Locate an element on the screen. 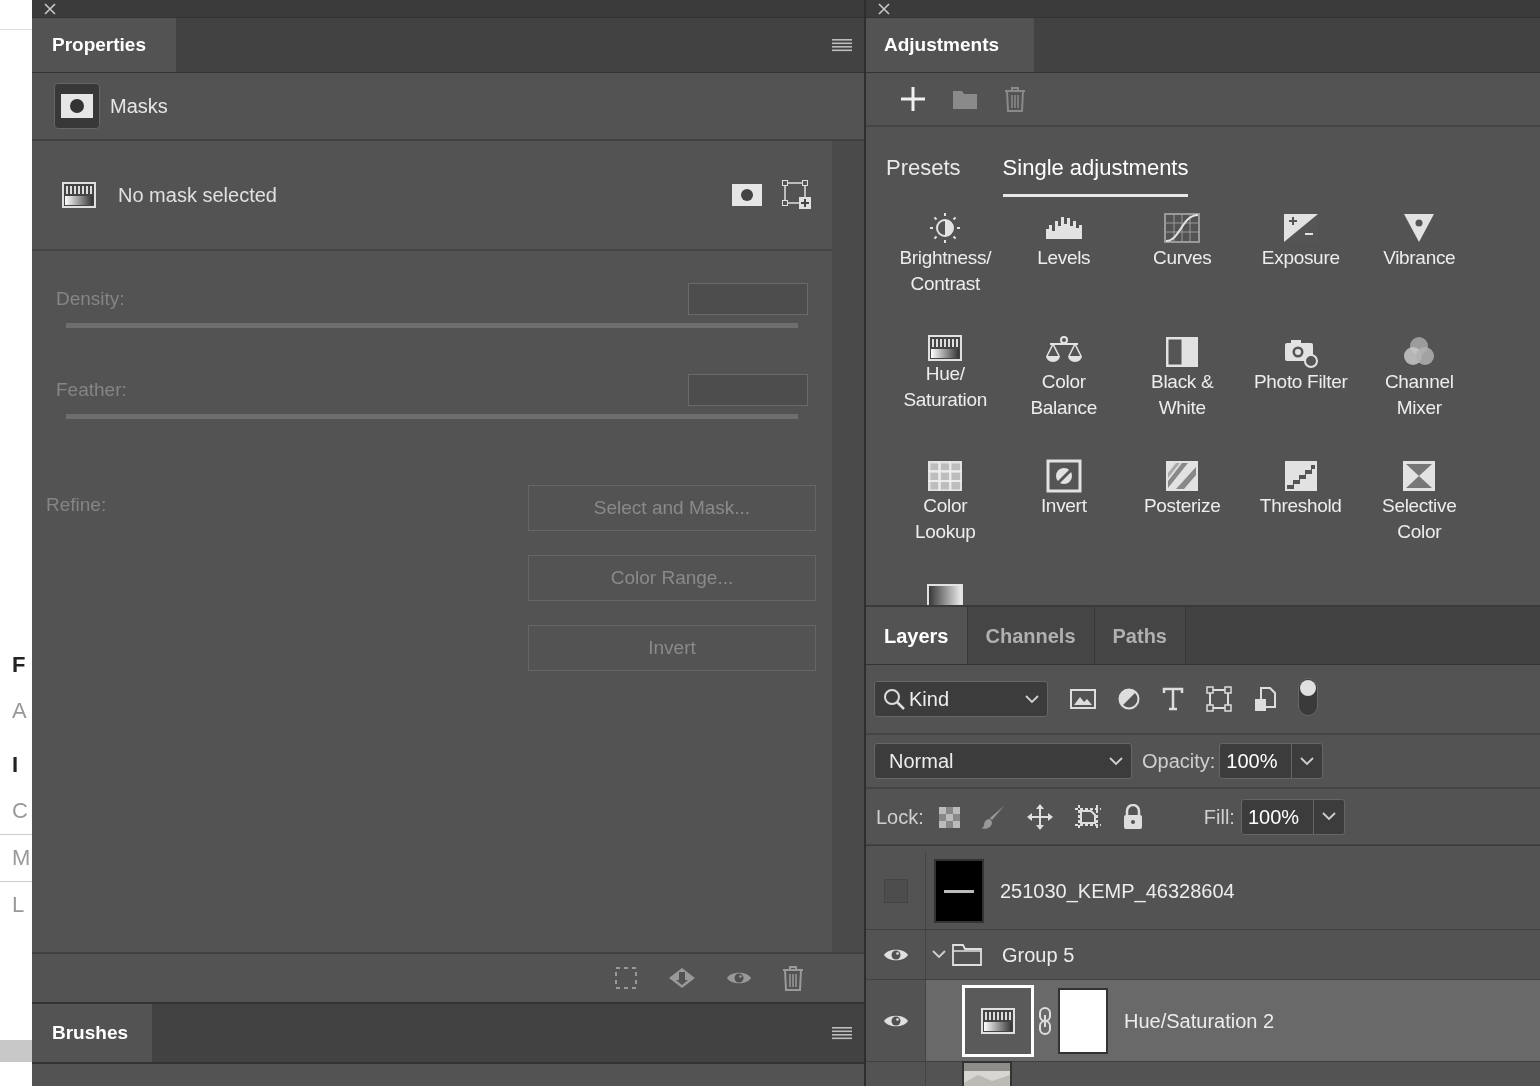 The height and width of the screenshot is (1086, 1540). page-text: I is located at coordinates (15, 765).